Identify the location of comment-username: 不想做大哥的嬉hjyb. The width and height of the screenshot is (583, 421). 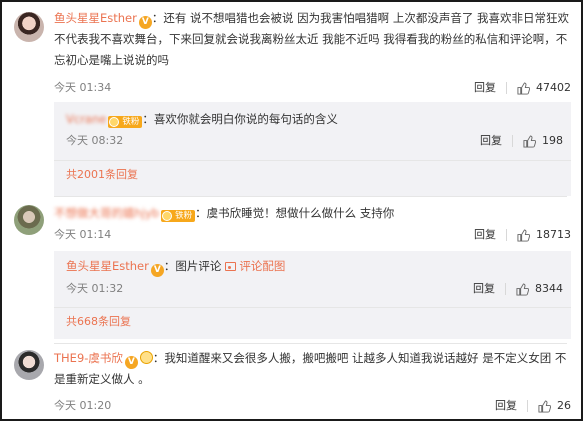
(106, 213).